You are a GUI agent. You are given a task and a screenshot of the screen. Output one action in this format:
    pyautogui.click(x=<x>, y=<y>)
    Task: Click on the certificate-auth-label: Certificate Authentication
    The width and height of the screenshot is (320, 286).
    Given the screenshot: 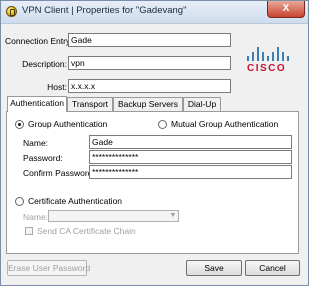 What is the action you would take?
    pyautogui.click(x=75, y=201)
    